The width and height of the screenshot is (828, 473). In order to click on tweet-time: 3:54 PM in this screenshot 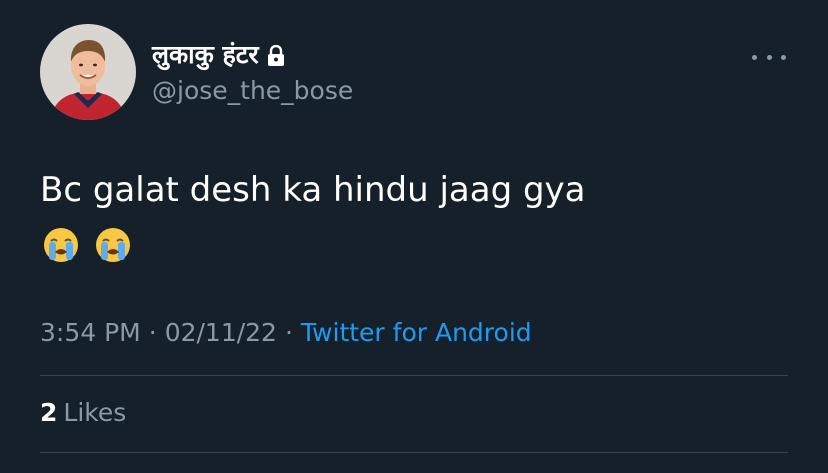, I will do `click(90, 332)`.